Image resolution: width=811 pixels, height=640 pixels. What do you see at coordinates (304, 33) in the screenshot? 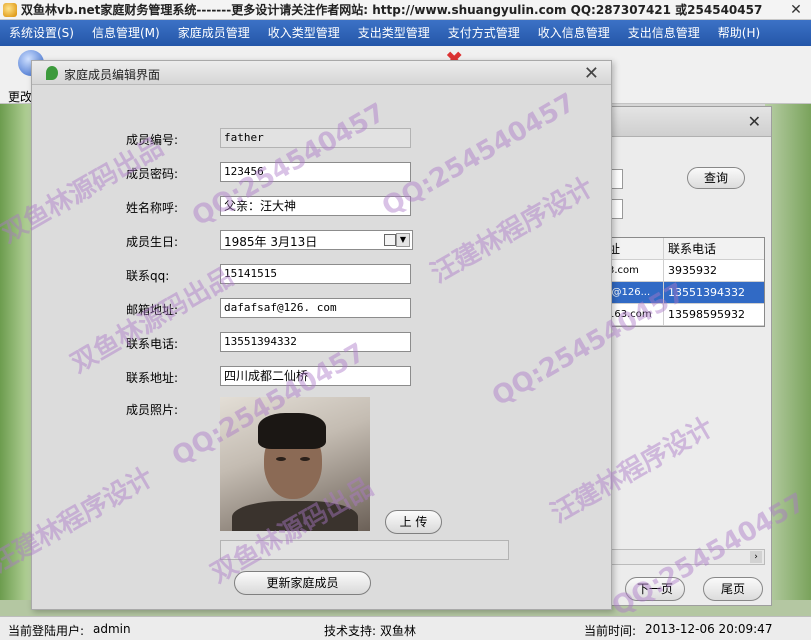
I see `menu-income-types: 收入类型管理` at bounding box center [304, 33].